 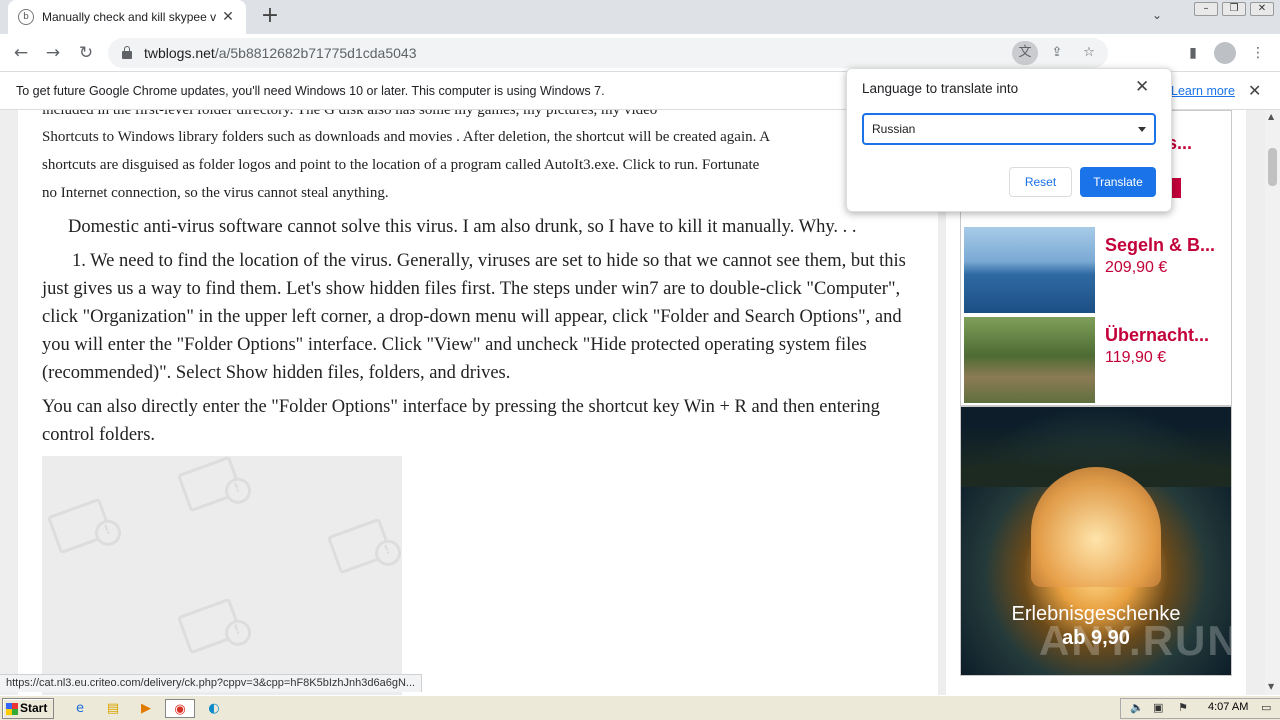 I want to click on scroll-up-arrow-icon: ▲, so click(x=1271, y=116).